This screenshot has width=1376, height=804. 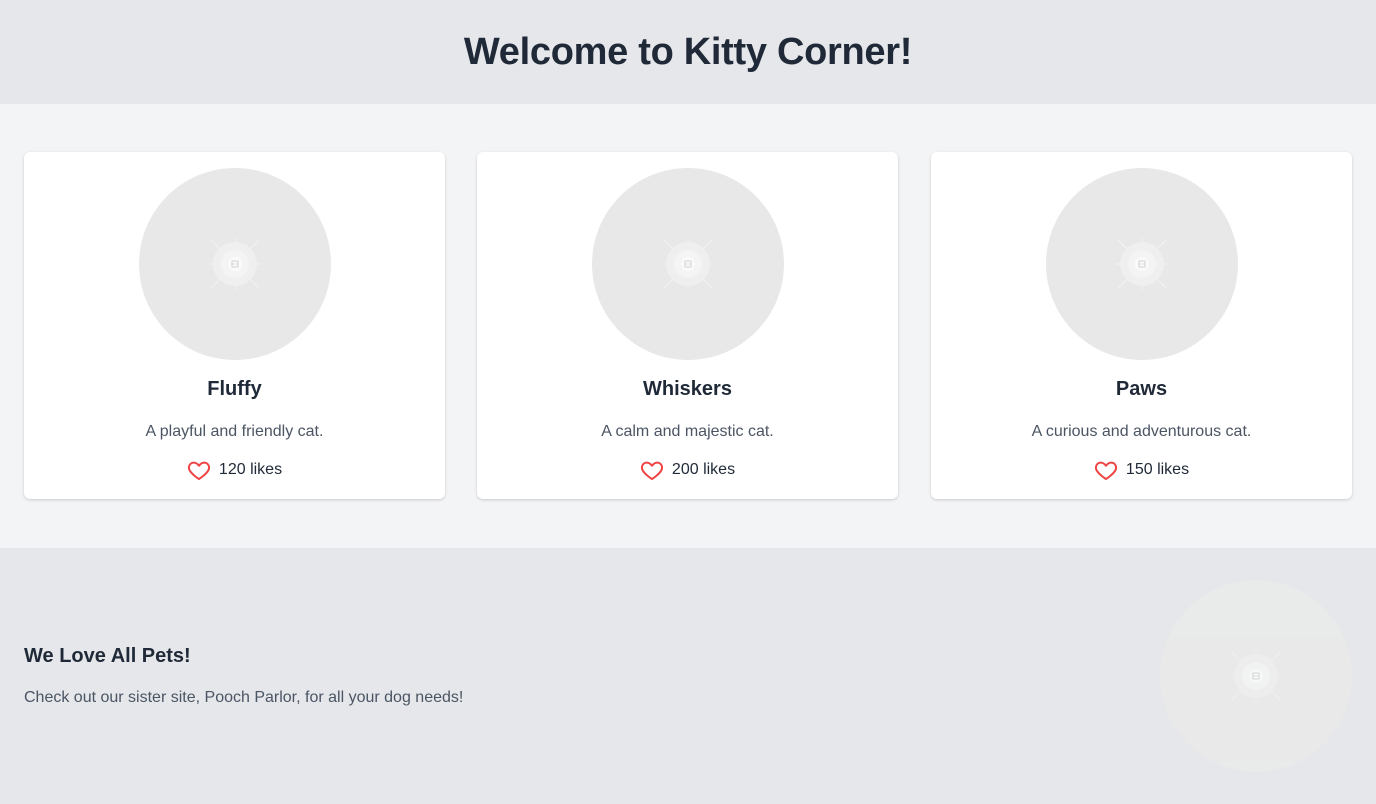 I want to click on like-button: 150 likes, so click(x=1141, y=470).